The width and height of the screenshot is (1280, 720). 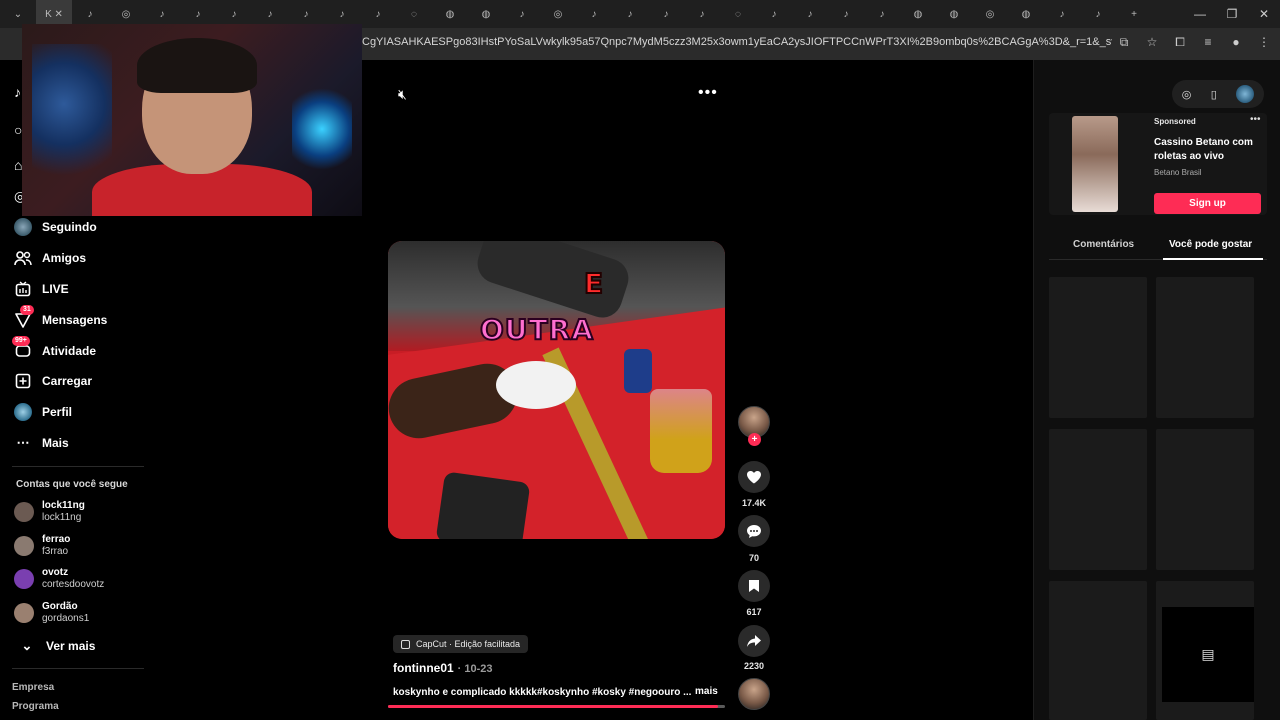 I want to click on tab-you-may-like: Você pode gostar, so click(x=1210, y=244).